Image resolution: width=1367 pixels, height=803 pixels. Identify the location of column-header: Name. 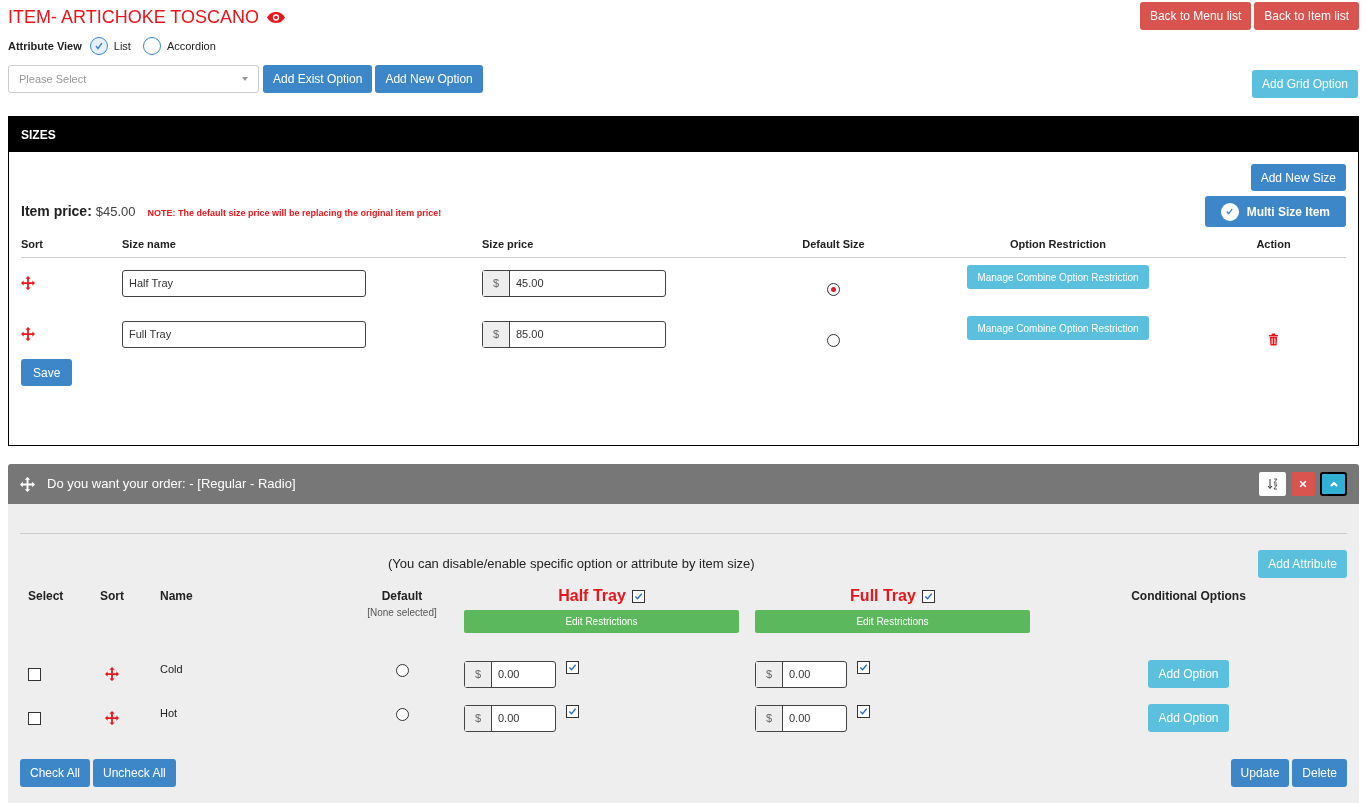
(176, 596).